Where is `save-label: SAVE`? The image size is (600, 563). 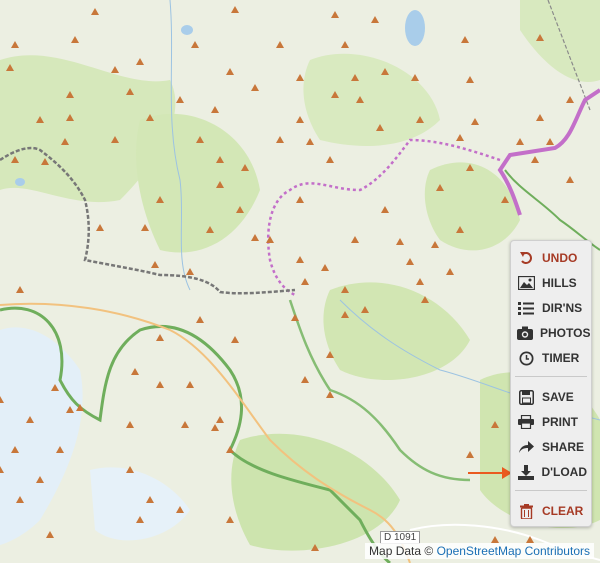 save-label: SAVE is located at coordinates (558, 397).